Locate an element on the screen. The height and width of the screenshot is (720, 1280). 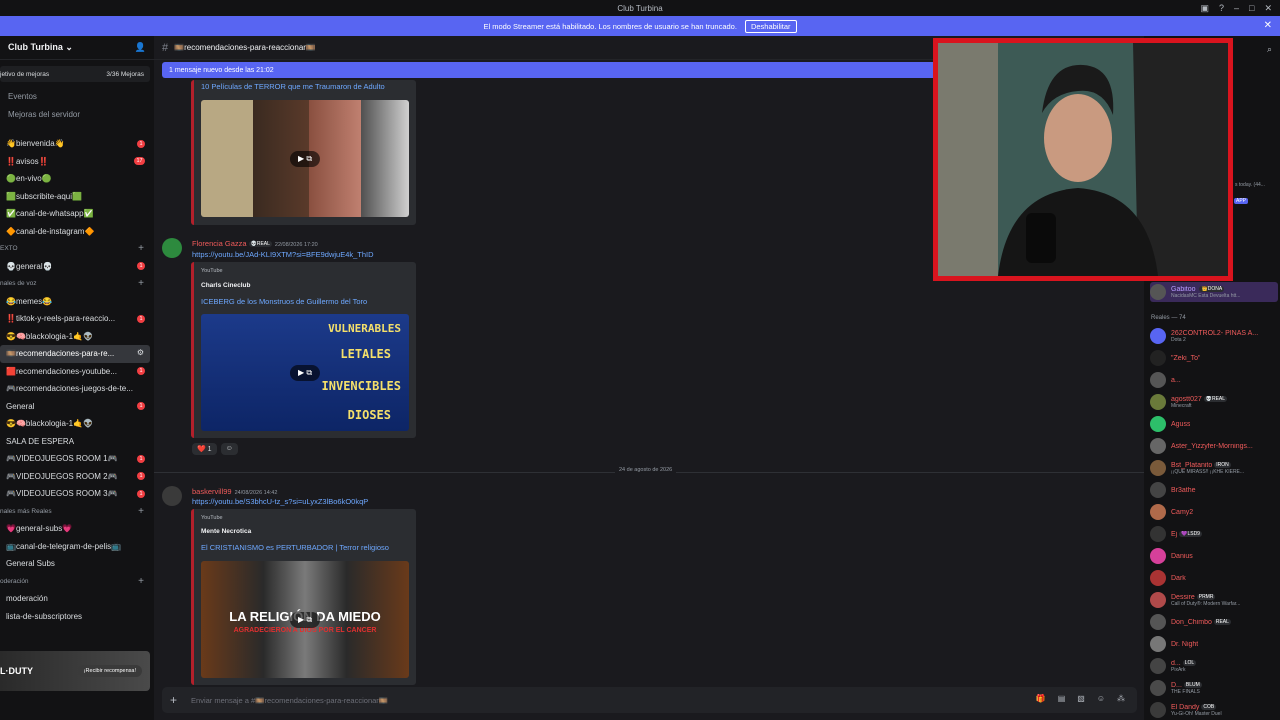
channel-item: 🎮VIDEOJUEGOS ROOM 3🎮 1 is located at coordinates (77, 494).